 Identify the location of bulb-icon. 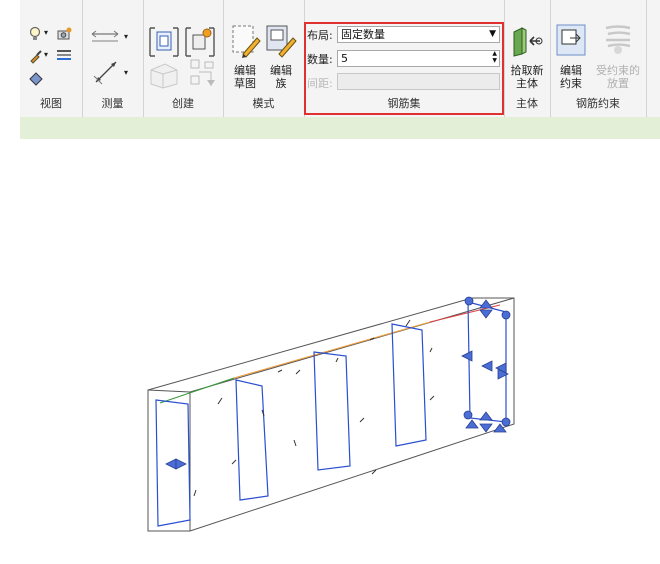
(35, 35).